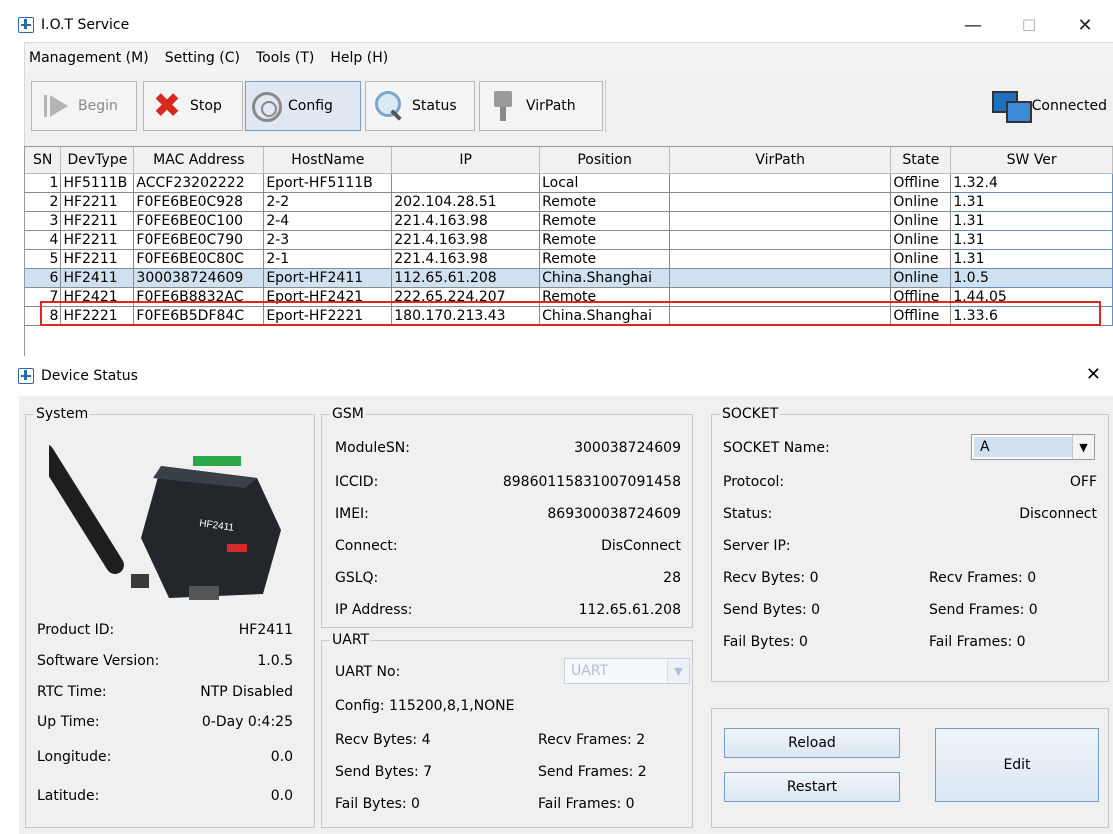 The height and width of the screenshot is (834, 1113). I want to click on table-cell: F0FE6BE0C928, so click(199, 202).